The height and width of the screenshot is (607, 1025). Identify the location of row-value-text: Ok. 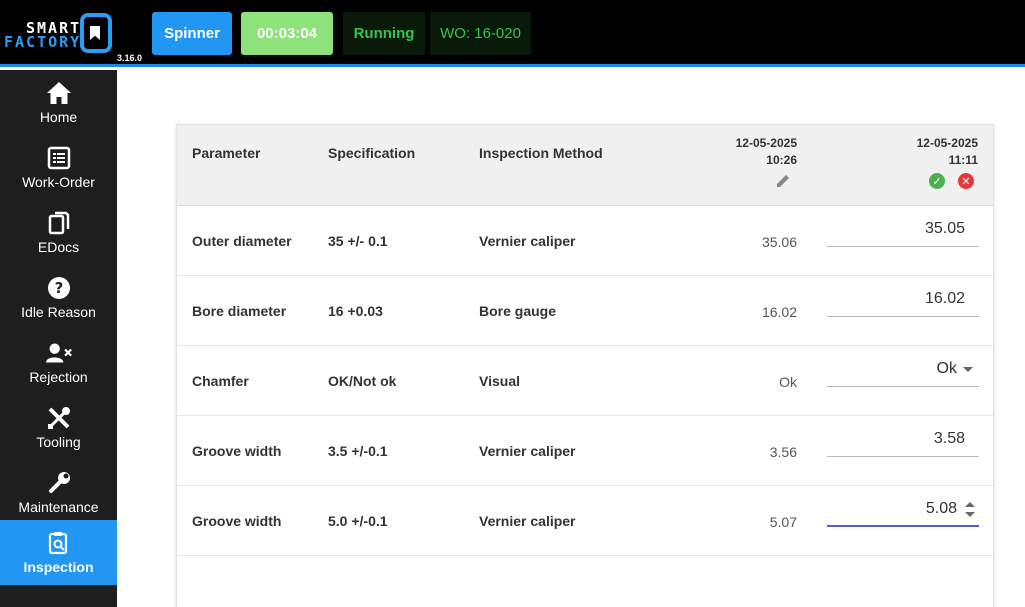
(946, 368).